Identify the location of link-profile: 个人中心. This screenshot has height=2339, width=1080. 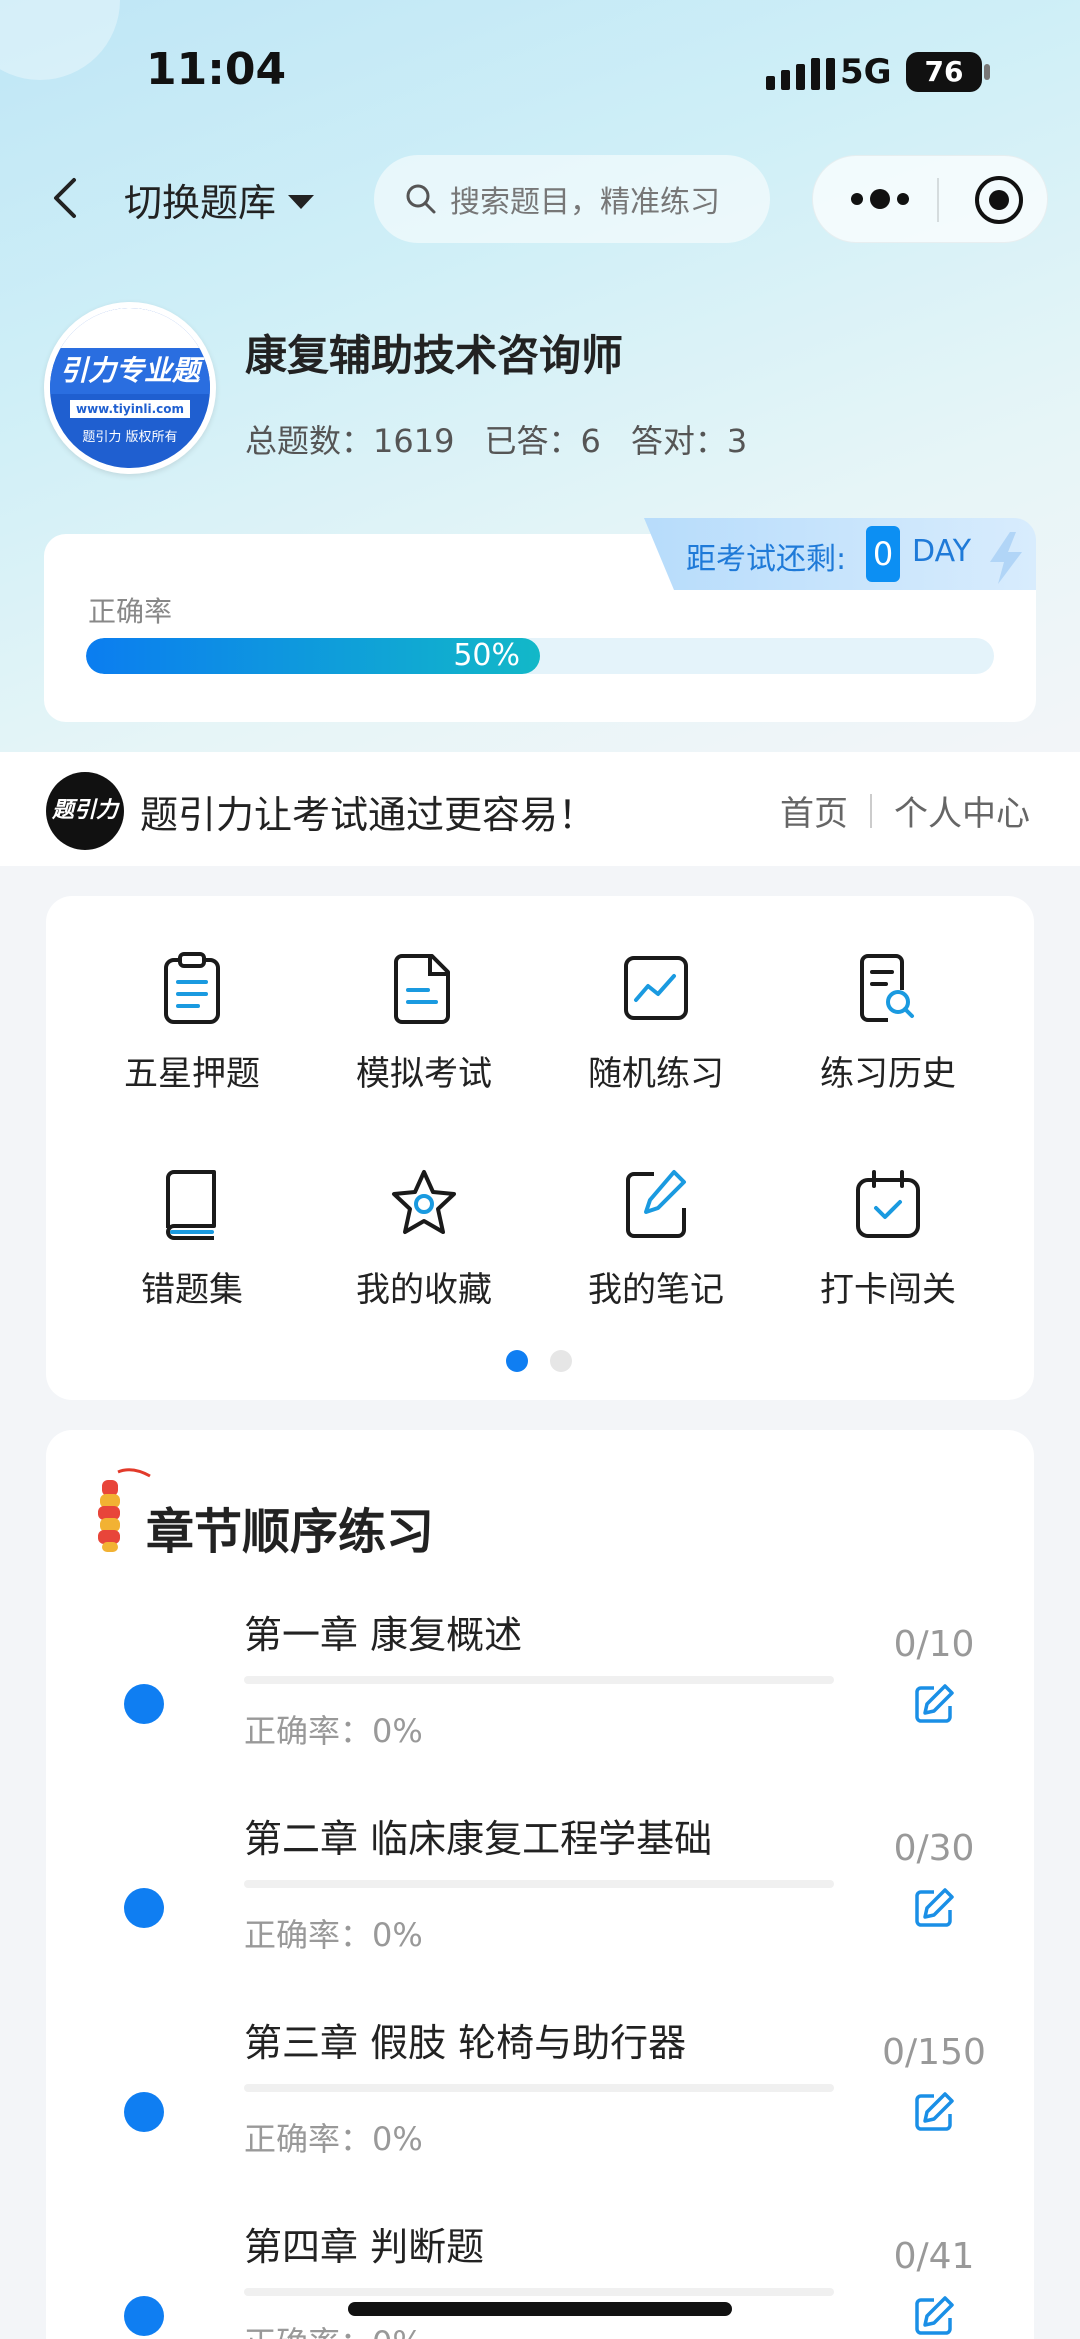
(962, 810).